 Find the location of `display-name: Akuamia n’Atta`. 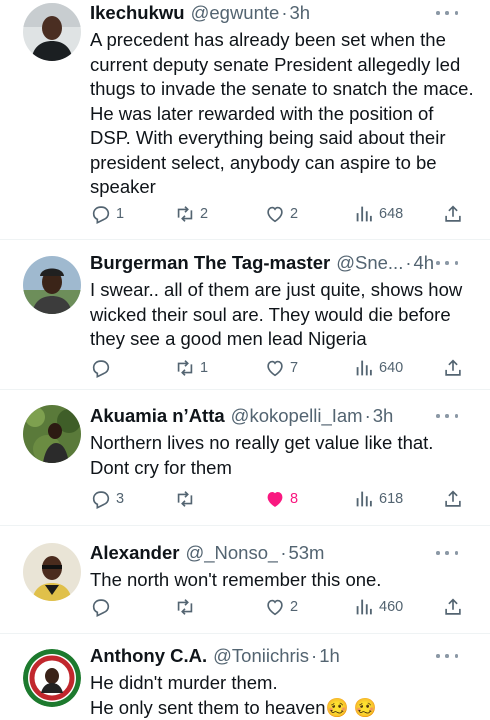

display-name: Akuamia n’Atta is located at coordinates (157, 416).